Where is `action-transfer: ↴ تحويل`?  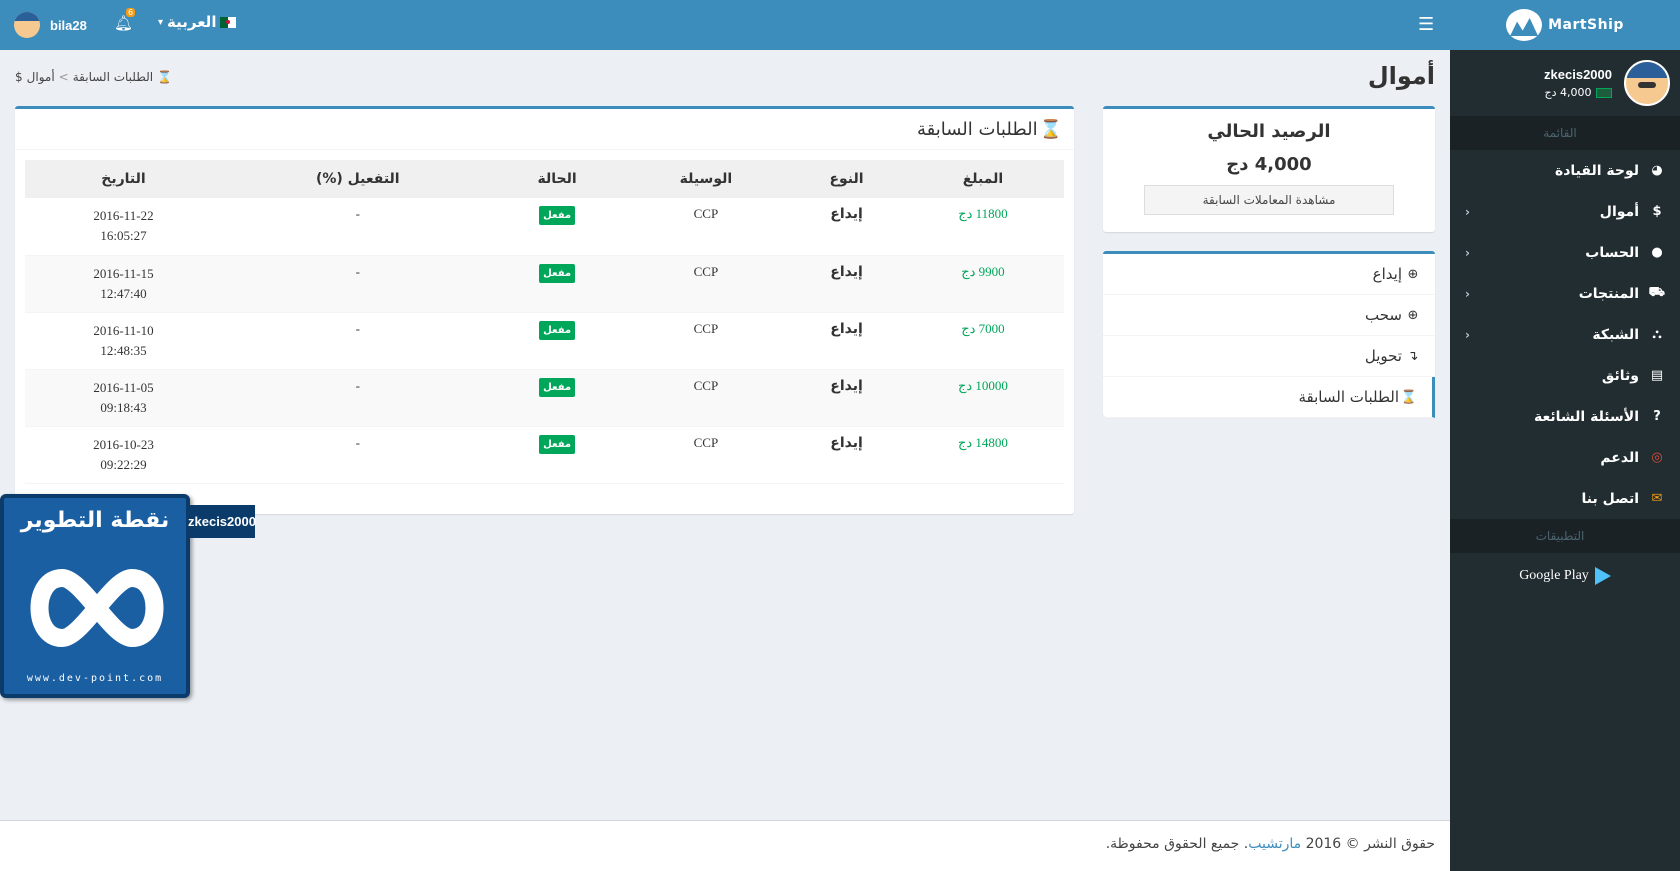
action-transfer: ↴ تحويل is located at coordinates (1269, 356).